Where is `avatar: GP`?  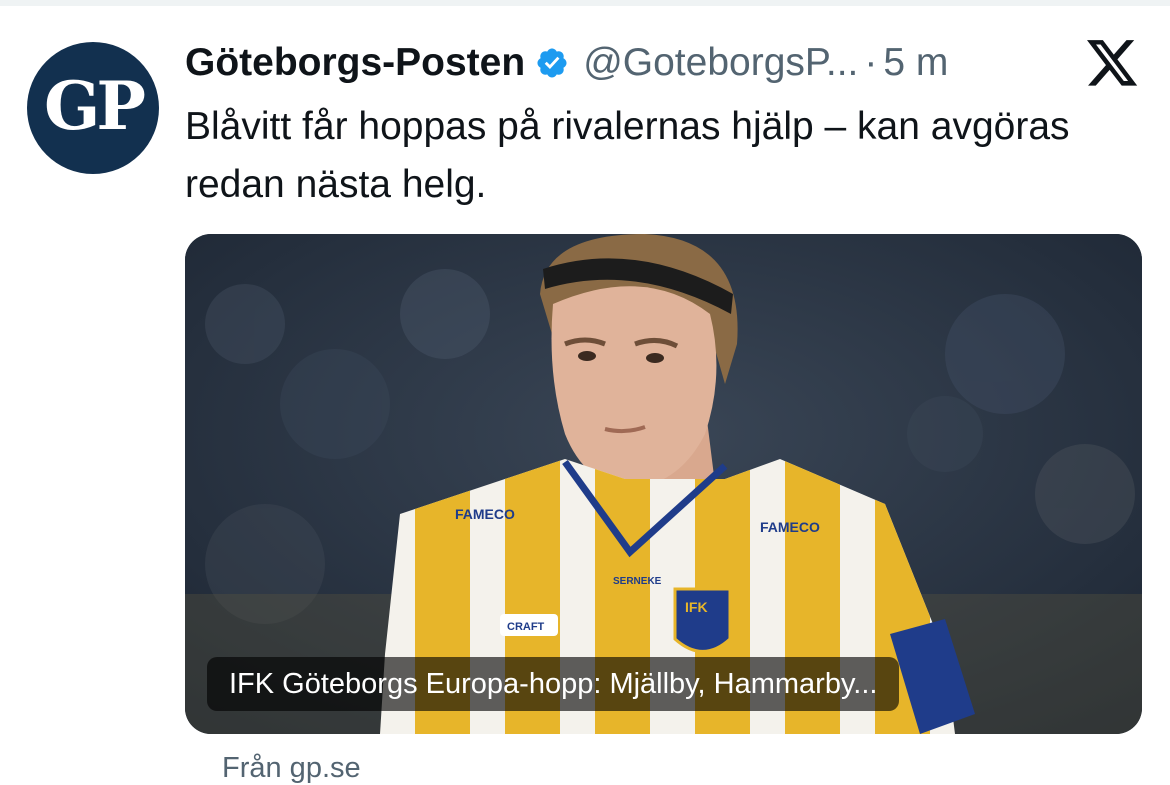
avatar: GP is located at coordinates (93, 108).